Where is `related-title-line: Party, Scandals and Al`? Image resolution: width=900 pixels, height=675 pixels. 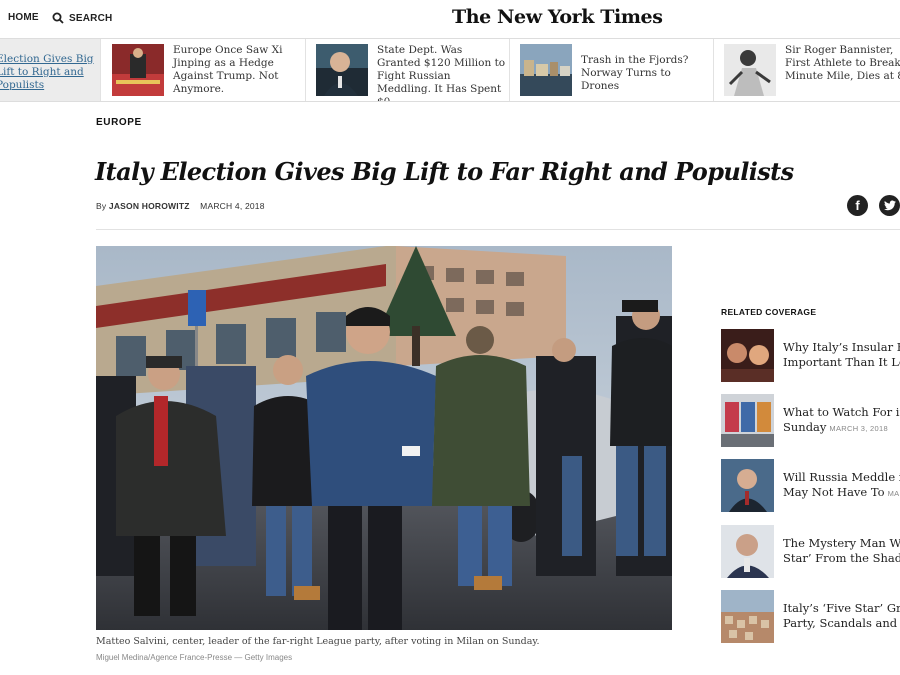
related-title-line: Party, Scandals and Al is located at coordinates (841, 623).